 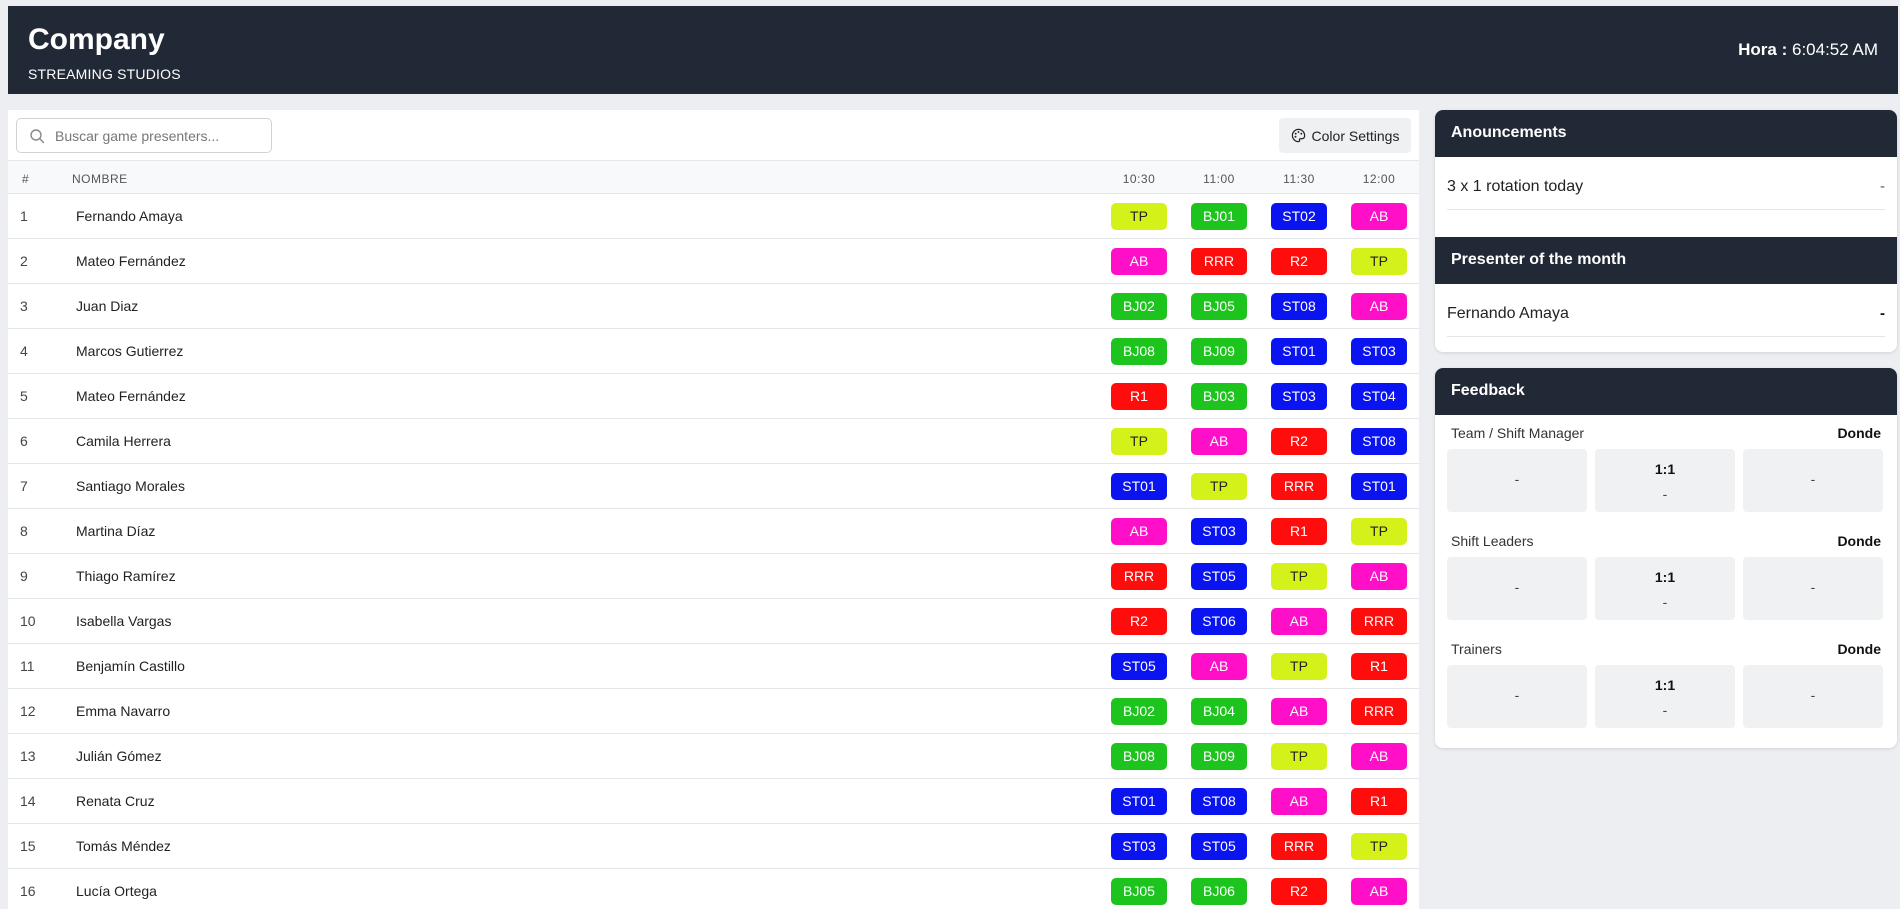 I want to click on table-assignment-badge: BJ04, so click(x=1219, y=711).